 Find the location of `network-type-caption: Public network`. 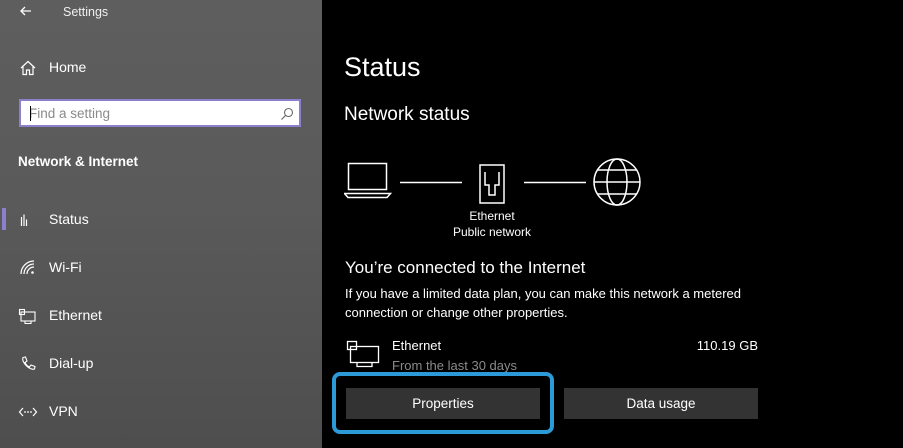

network-type-caption: Public network is located at coordinates (492, 232).